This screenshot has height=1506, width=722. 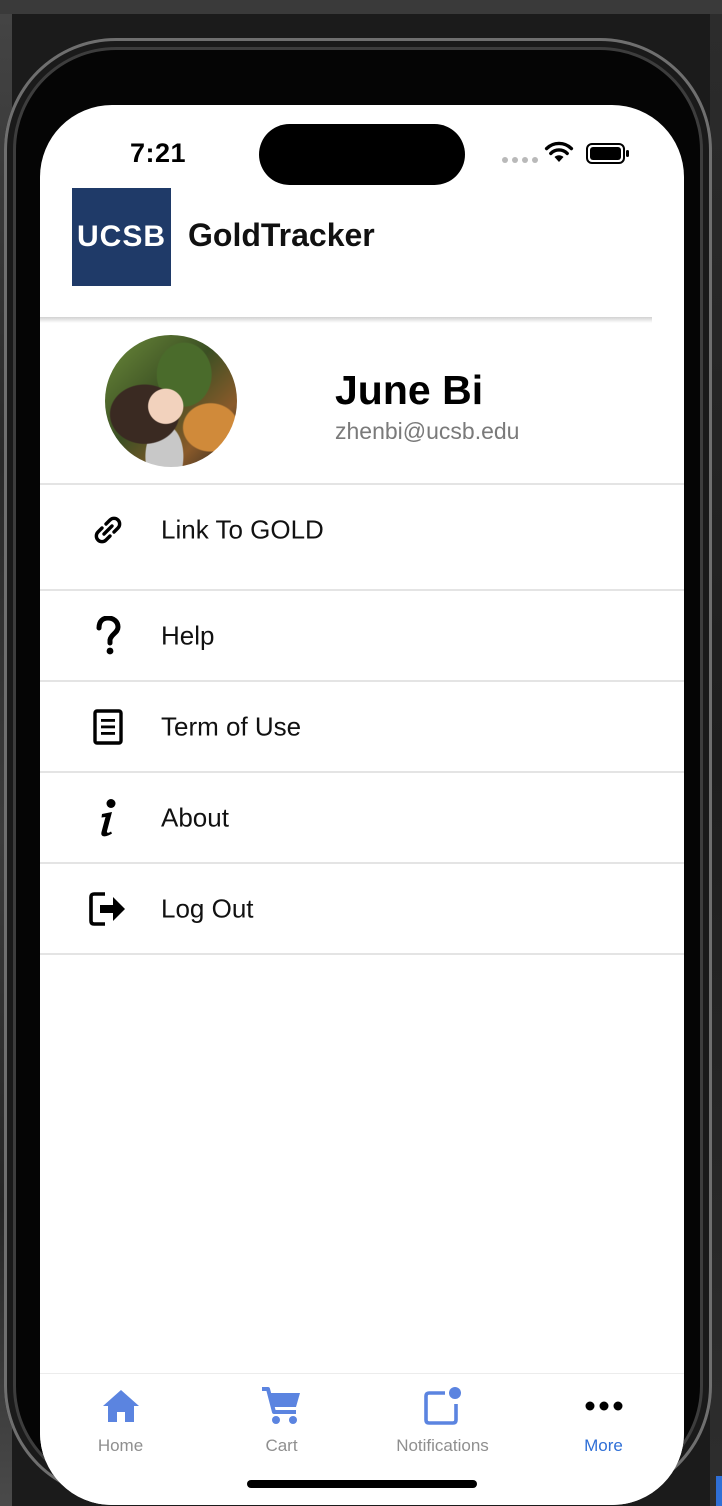 What do you see at coordinates (108, 727) in the screenshot?
I see `document-icon` at bounding box center [108, 727].